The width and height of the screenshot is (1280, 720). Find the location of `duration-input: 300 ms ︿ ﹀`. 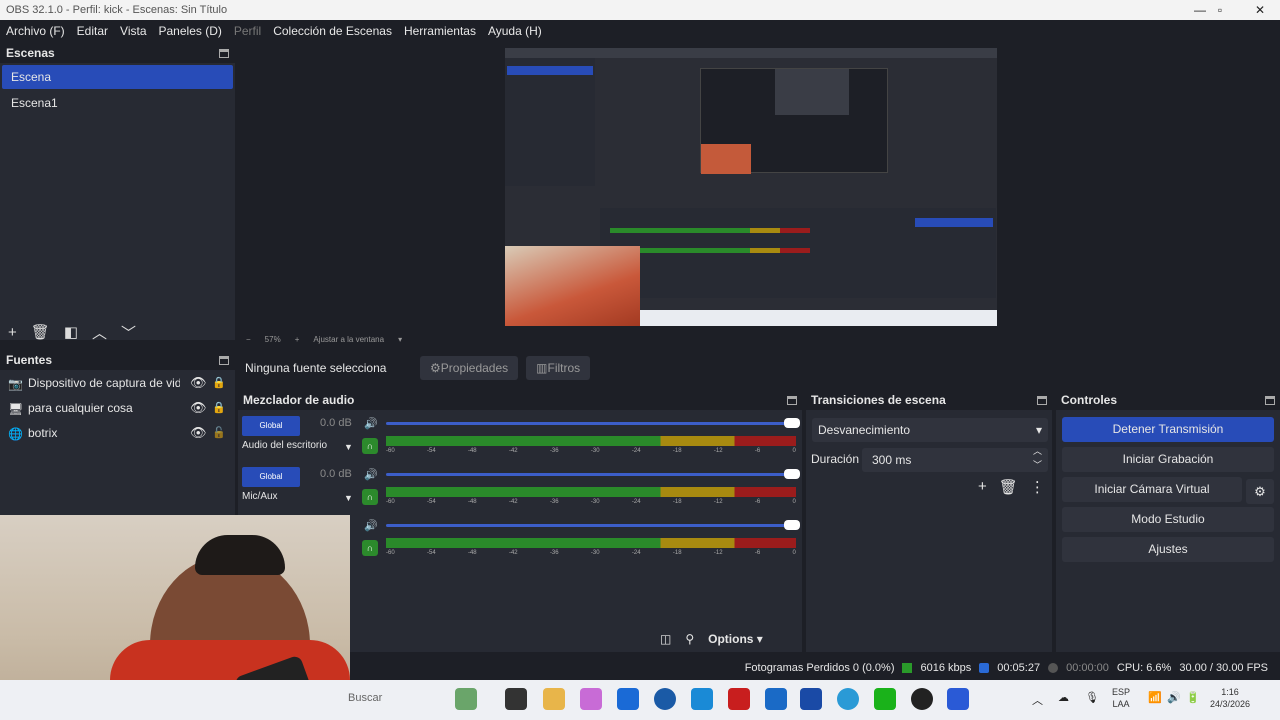

duration-input: 300 ms ︿ ﹀ is located at coordinates (955, 459).